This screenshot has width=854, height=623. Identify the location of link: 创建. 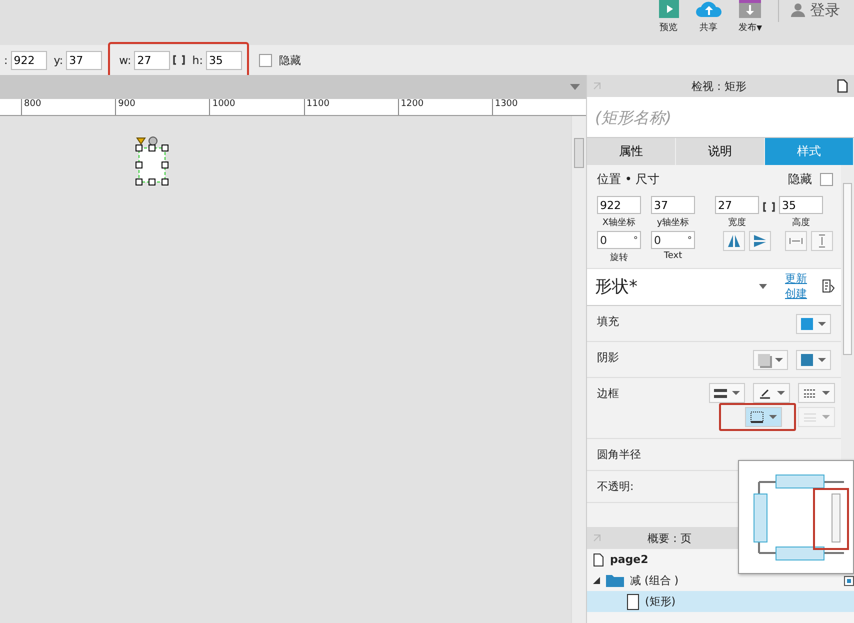
(796, 293).